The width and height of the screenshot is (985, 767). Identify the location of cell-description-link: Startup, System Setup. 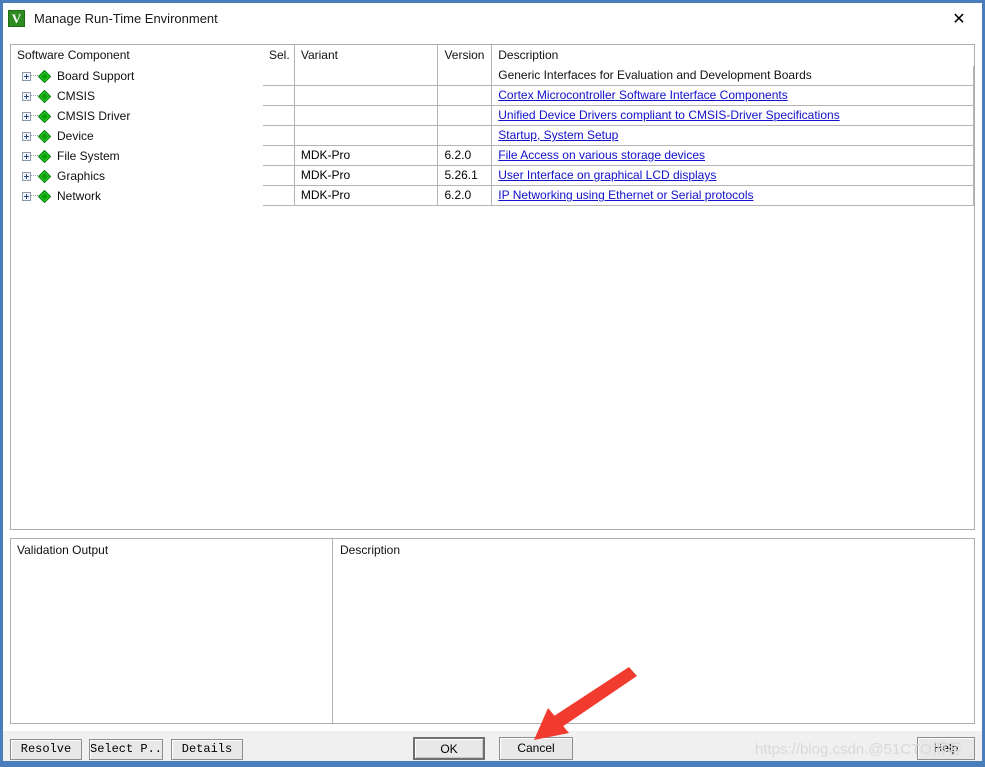
(733, 136).